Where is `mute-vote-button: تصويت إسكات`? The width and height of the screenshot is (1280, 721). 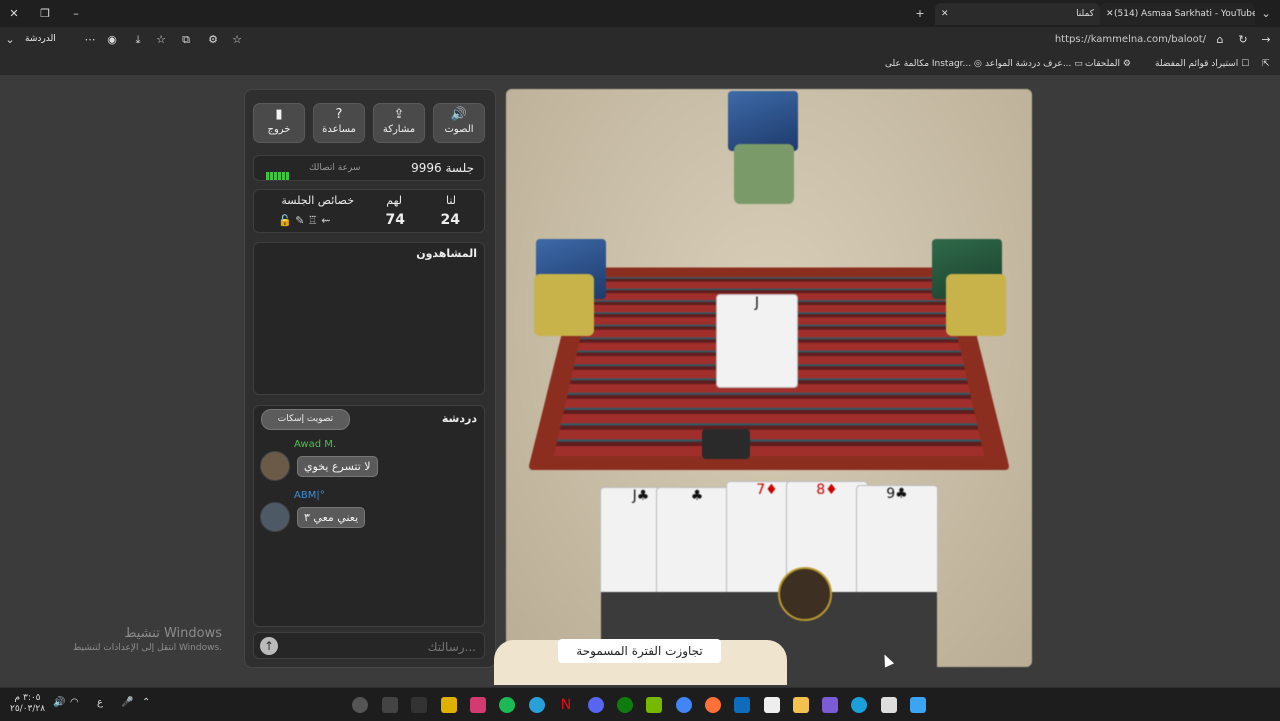 mute-vote-button: تصويت إسكات is located at coordinates (305, 419).